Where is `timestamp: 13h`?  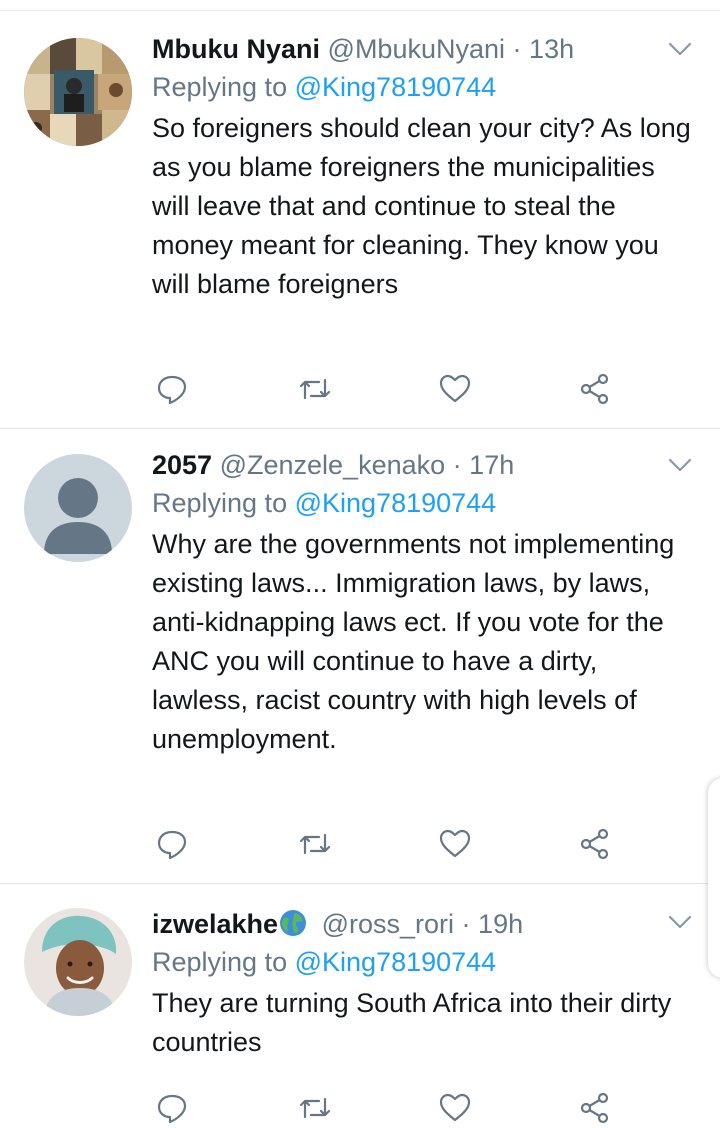 timestamp: 13h is located at coordinates (551, 49).